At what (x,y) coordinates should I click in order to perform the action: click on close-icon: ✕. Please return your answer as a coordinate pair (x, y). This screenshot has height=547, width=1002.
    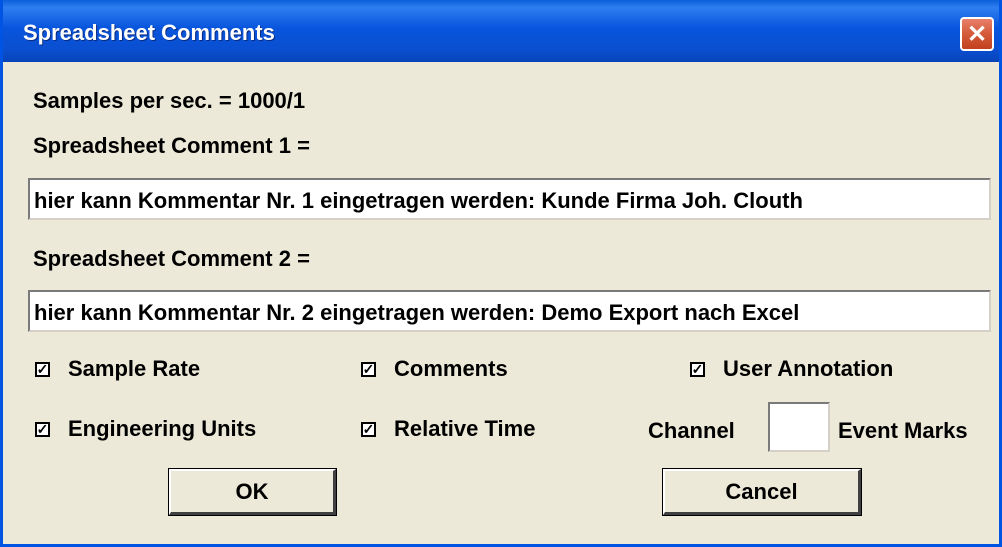
    Looking at the image, I should click on (977, 34).